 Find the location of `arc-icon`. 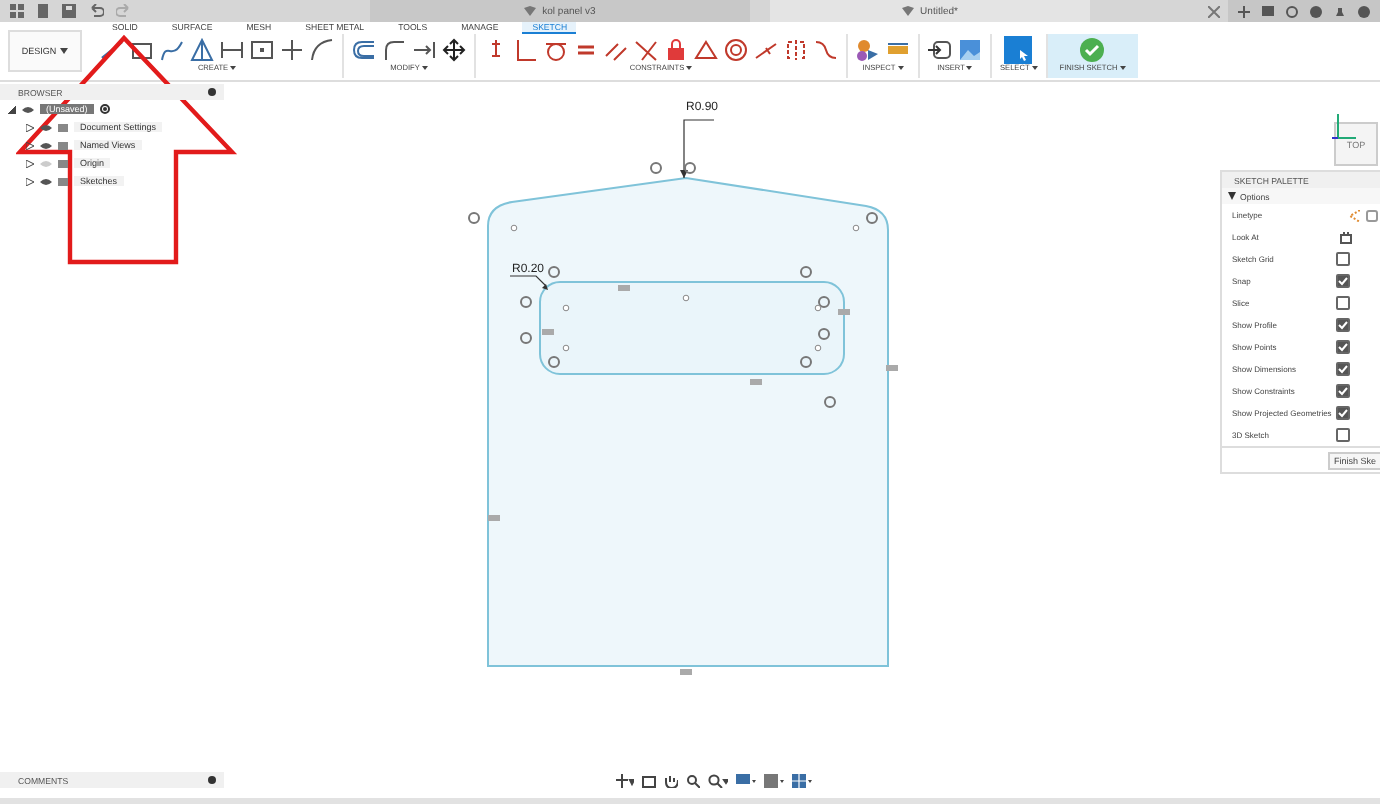

arc-icon is located at coordinates (322, 49).